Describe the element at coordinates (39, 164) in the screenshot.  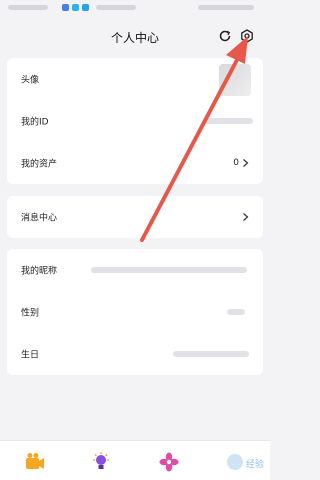
I see `my-assets-label: 我的资产` at that location.